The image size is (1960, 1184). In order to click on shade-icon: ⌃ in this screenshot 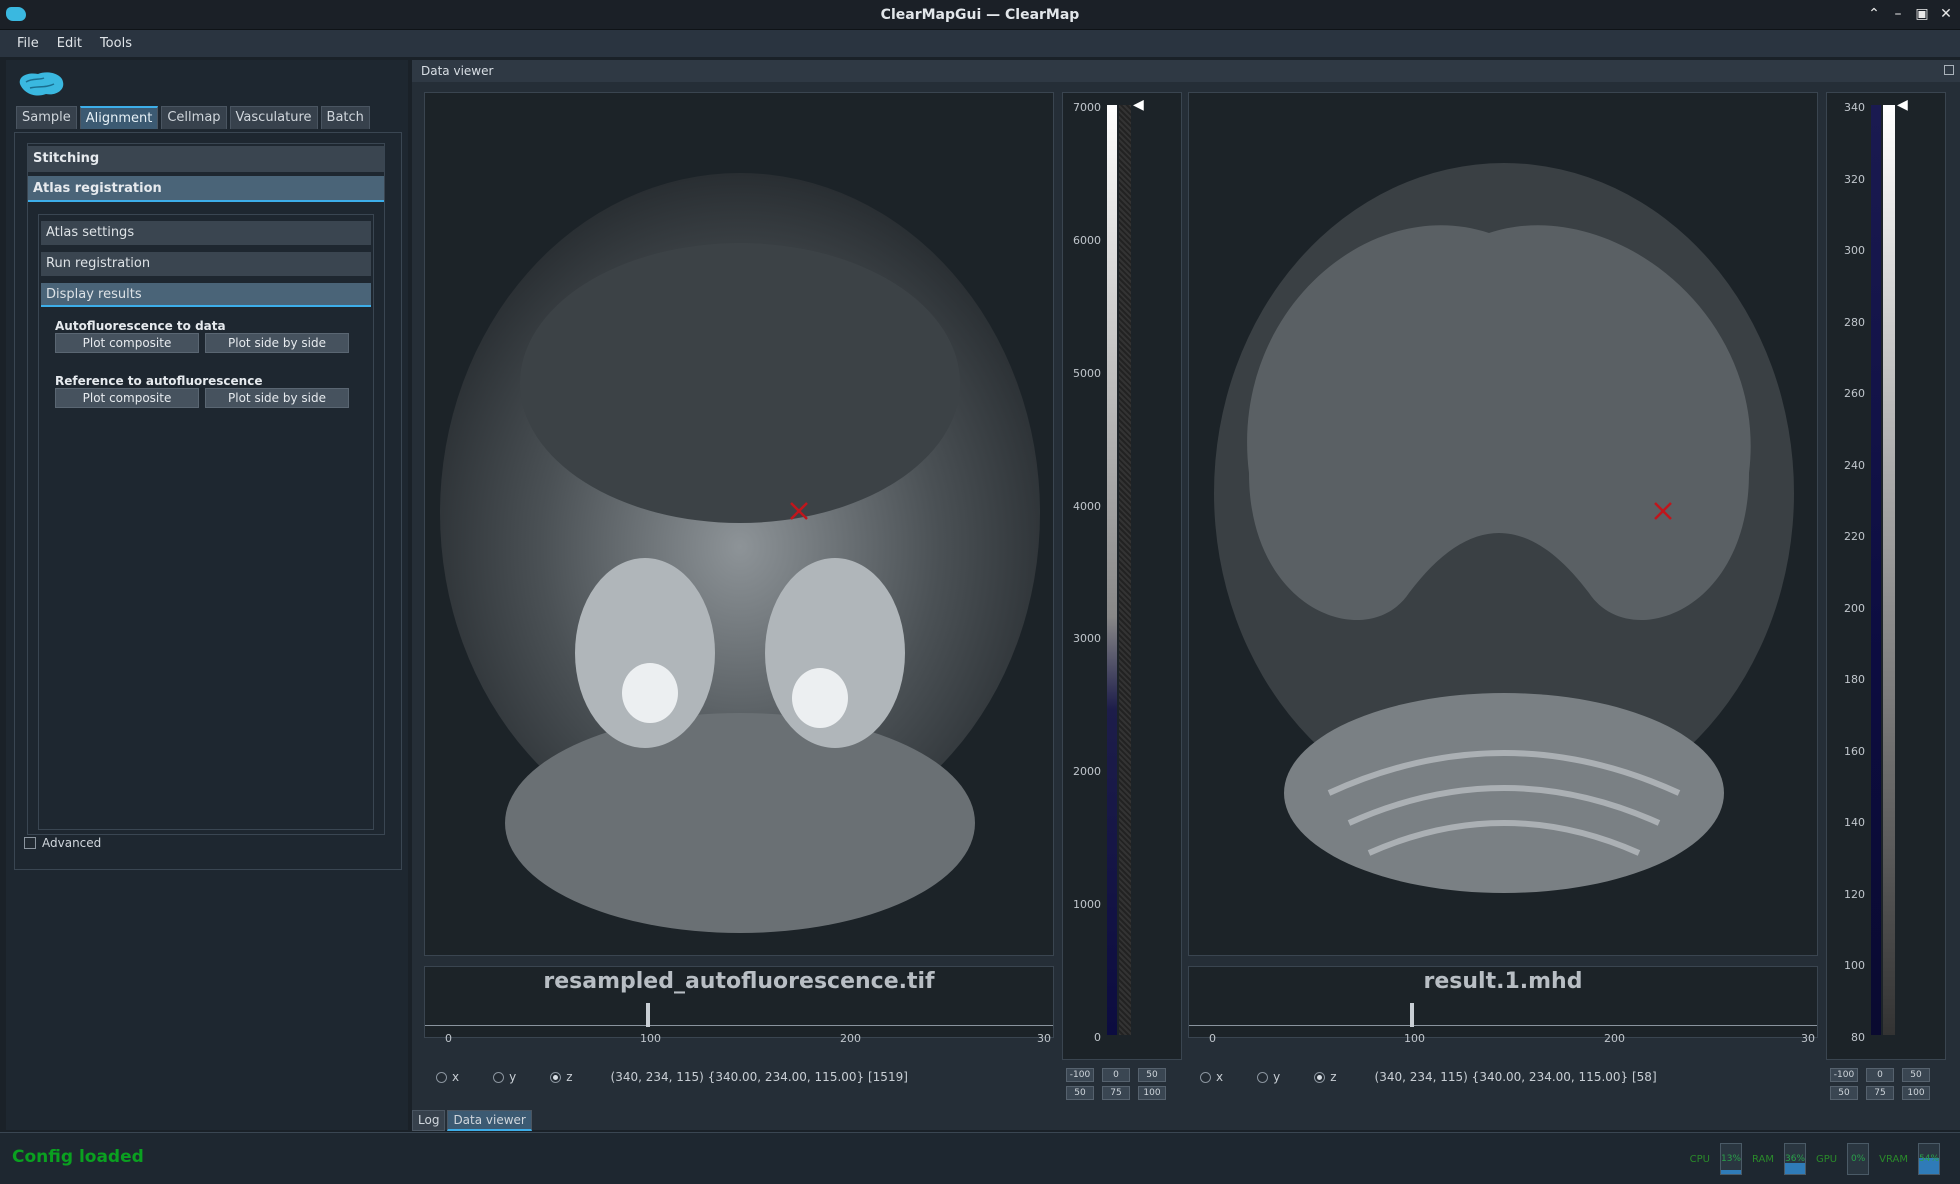, I will do `click(1874, 14)`.